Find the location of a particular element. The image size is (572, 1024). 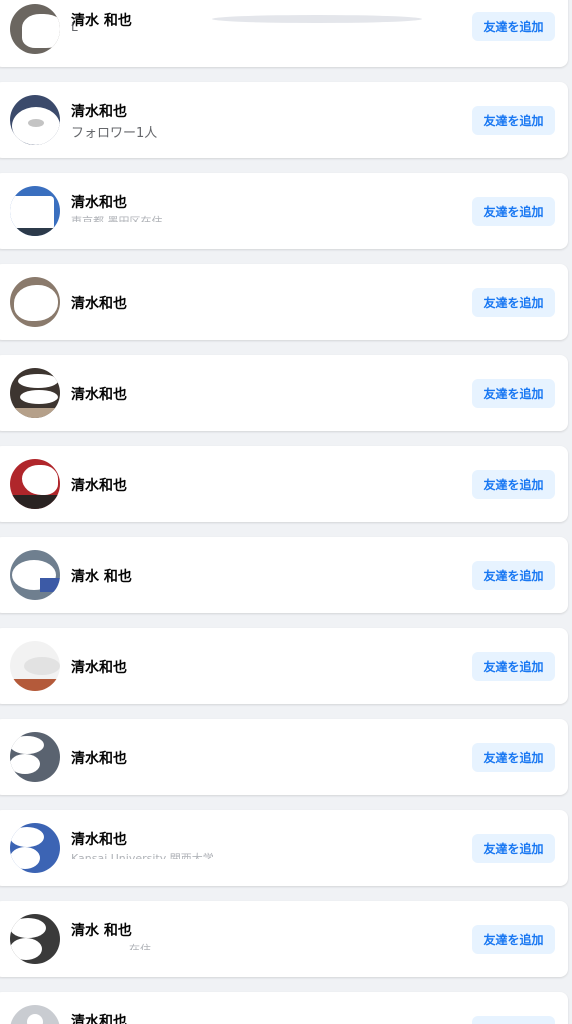

result-subtitle: 在住 is located at coordinates (140, 946).